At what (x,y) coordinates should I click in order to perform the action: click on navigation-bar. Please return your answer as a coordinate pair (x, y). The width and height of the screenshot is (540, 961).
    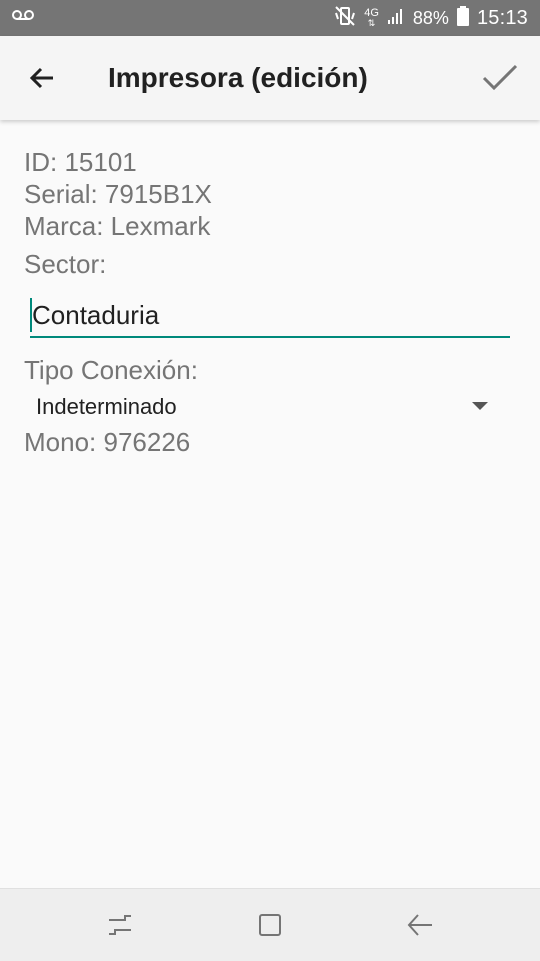
    Looking at the image, I should click on (270, 924).